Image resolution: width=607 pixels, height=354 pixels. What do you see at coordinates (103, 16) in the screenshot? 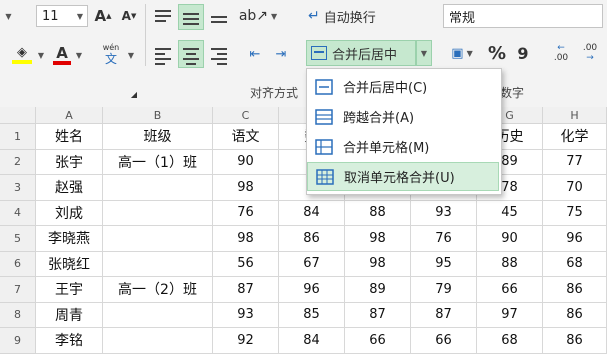
I see `grow-font-button: A ▲` at bounding box center [103, 16].